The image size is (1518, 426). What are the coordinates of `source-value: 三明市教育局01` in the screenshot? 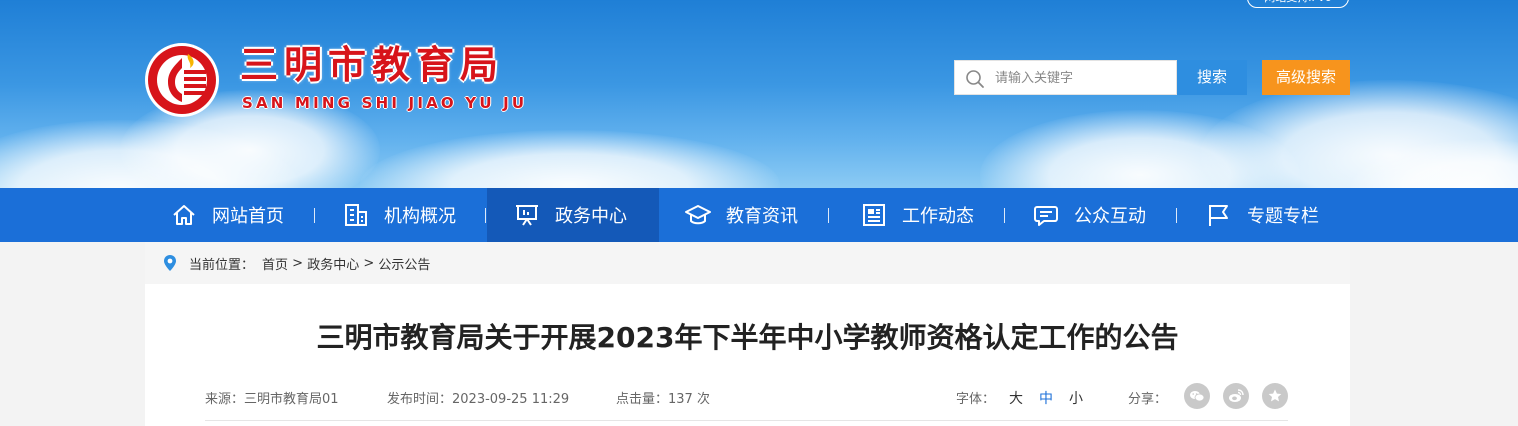 It's located at (291, 399).